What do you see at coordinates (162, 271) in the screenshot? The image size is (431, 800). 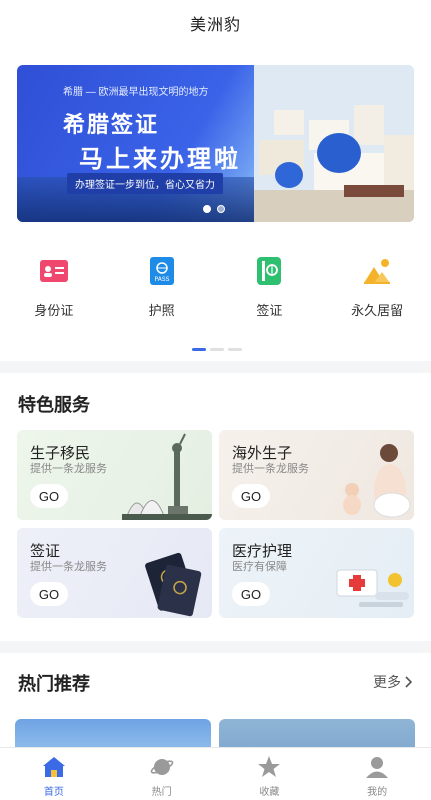 I see `passport-icon: PASS` at bounding box center [162, 271].